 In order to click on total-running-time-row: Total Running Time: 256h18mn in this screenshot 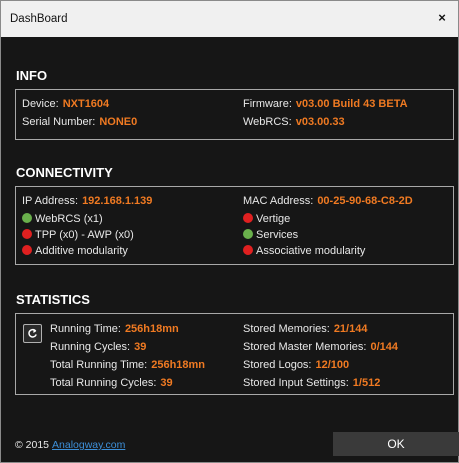, I will do `click(127, 365)`.